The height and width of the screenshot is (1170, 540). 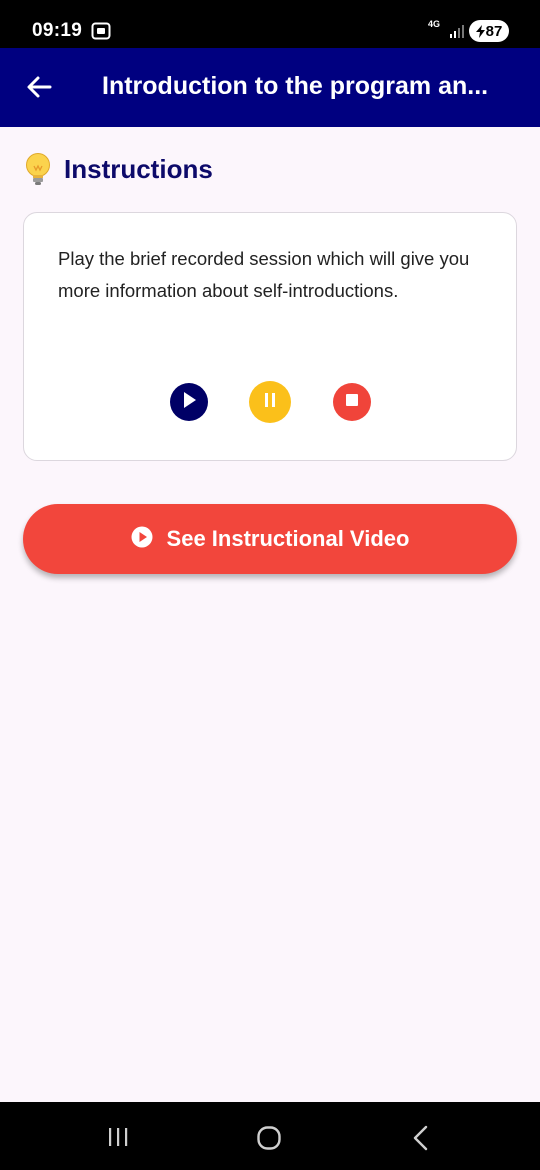 I want to click on battery-level: 87, so click(x=494, y=31).